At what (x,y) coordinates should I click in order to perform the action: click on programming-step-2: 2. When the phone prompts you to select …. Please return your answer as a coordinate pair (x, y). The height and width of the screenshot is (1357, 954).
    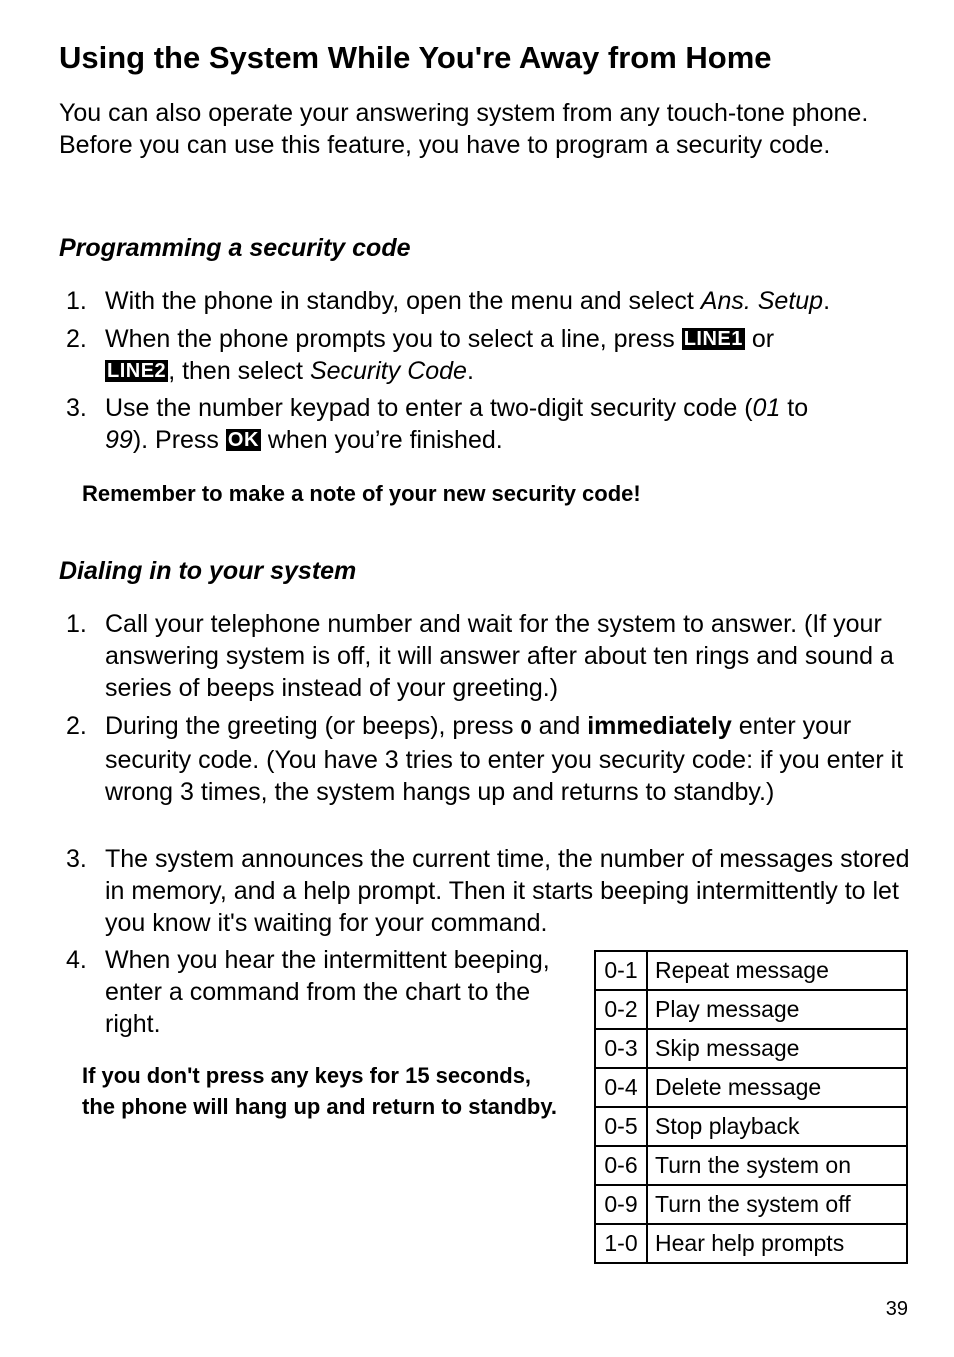
    Looking at the image, I should click on (491, 355).